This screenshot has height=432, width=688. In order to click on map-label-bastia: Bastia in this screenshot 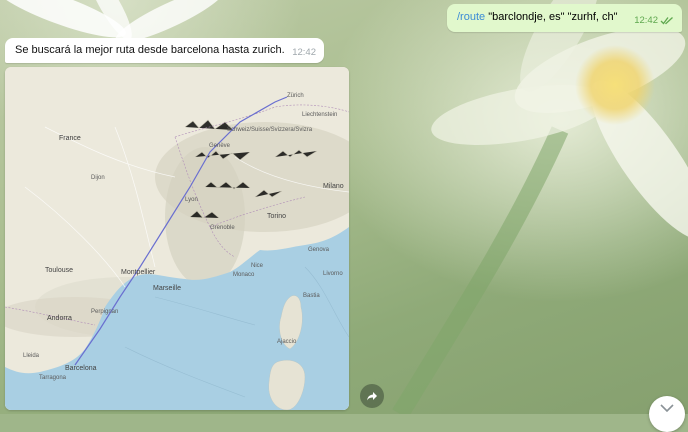, I will do `click(311, 296)`.